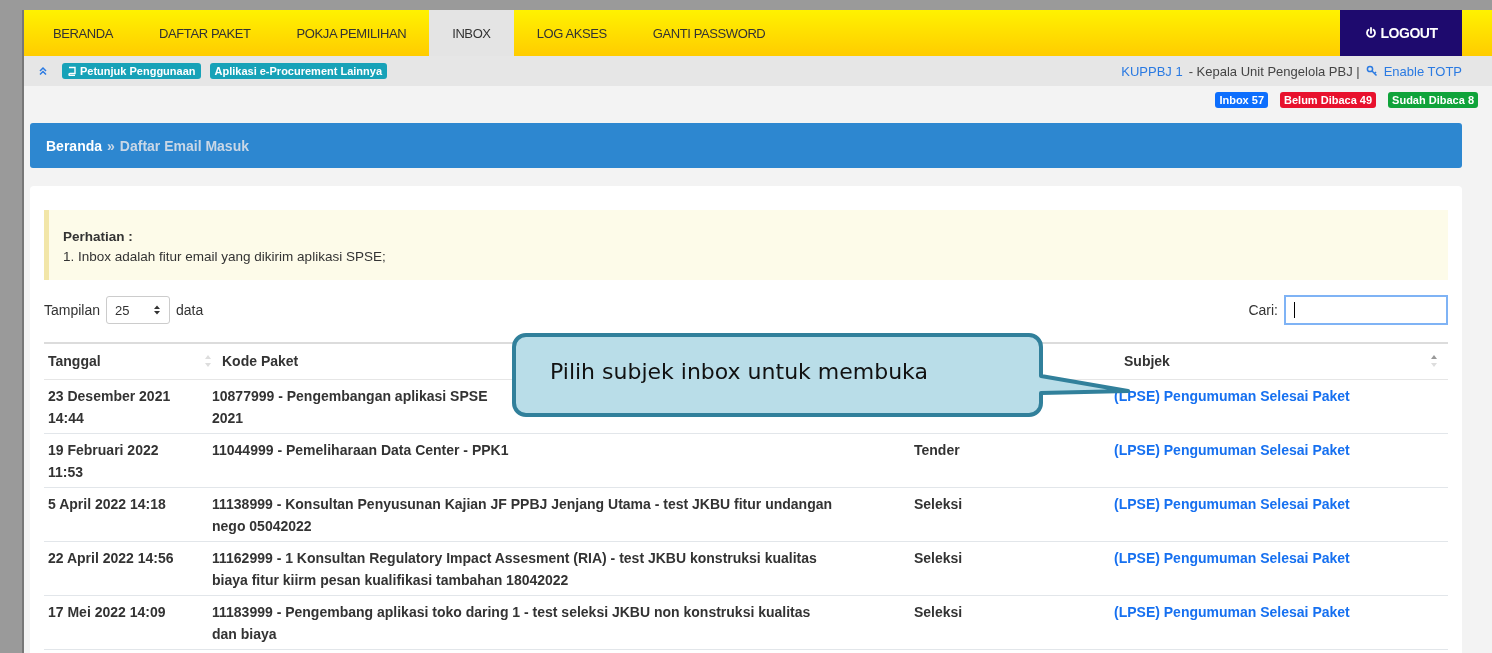 The width and height of the screenshot is (1492, 653). I want to click on logout-button: LOGOUT, so click(1401, 33).